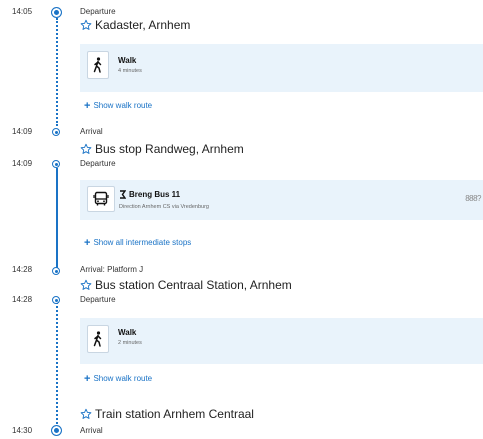  What do you see at coordinates (155, 194) in the screenshot?
I see `card-title: Breng Bus 11` at bounding box center [155, 194].